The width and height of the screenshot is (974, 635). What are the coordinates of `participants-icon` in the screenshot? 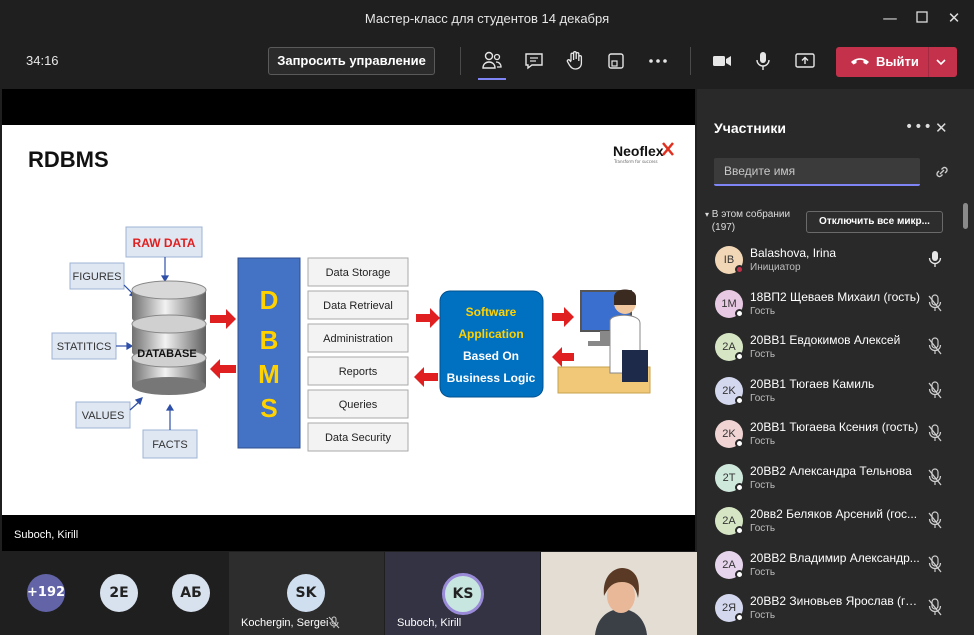 It's located at (492, 61).